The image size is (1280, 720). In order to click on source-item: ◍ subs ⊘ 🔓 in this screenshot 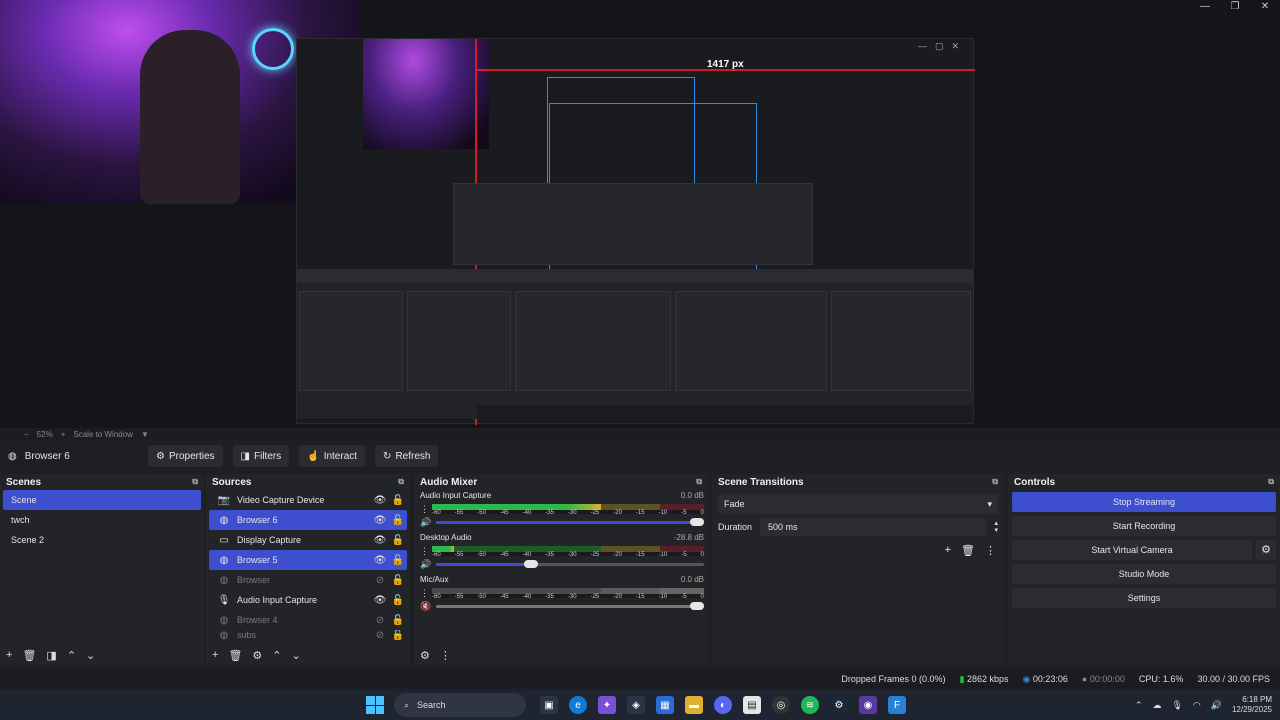, I will do `click(308, 635)`.